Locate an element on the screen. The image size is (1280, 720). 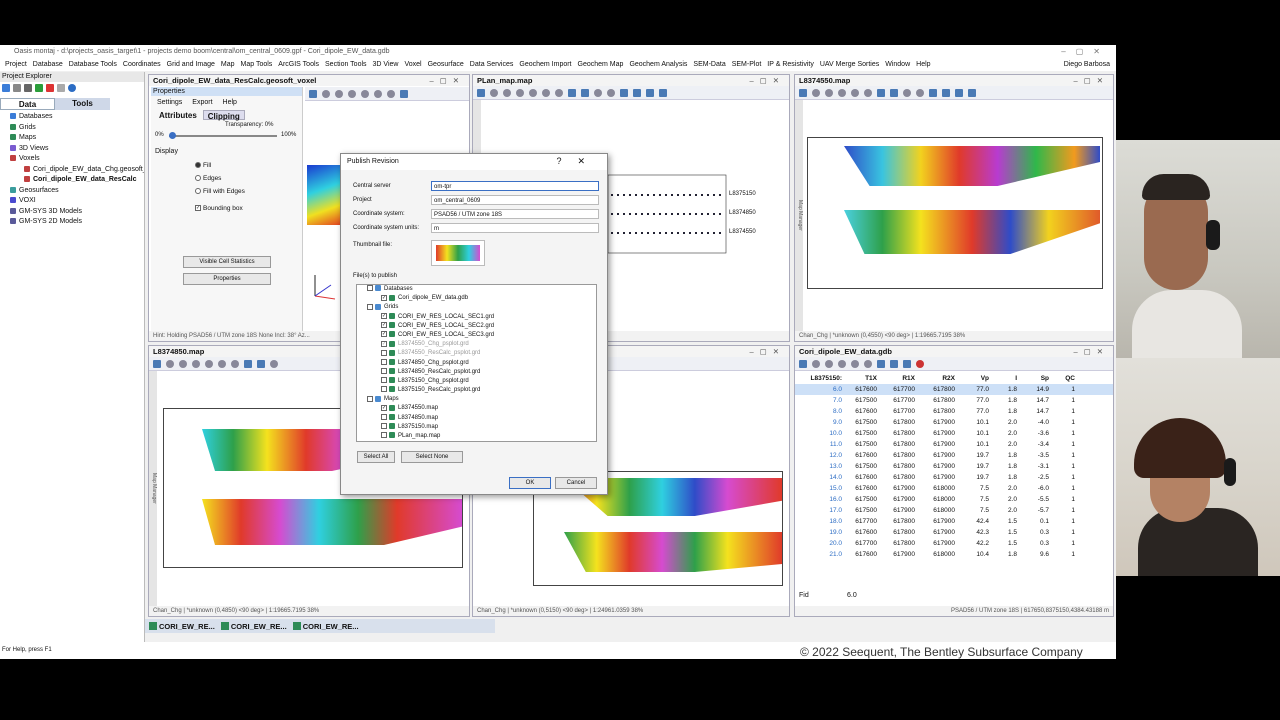
table-row: 18.0 617700 617800 617900 42.4 1.5 0.1 1 is located at coordinates (954, 521).